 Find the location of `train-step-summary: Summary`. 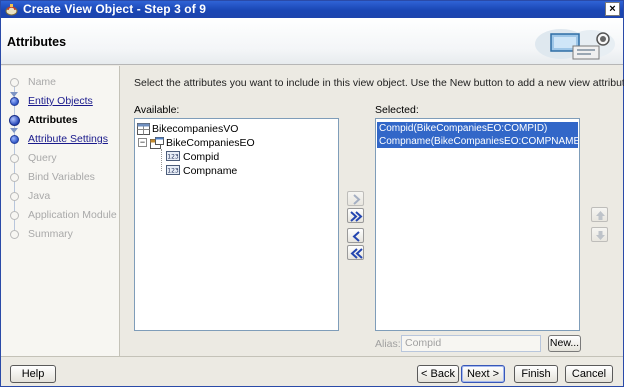

train-step-summary: Summary is located at coordinates (60, 234).